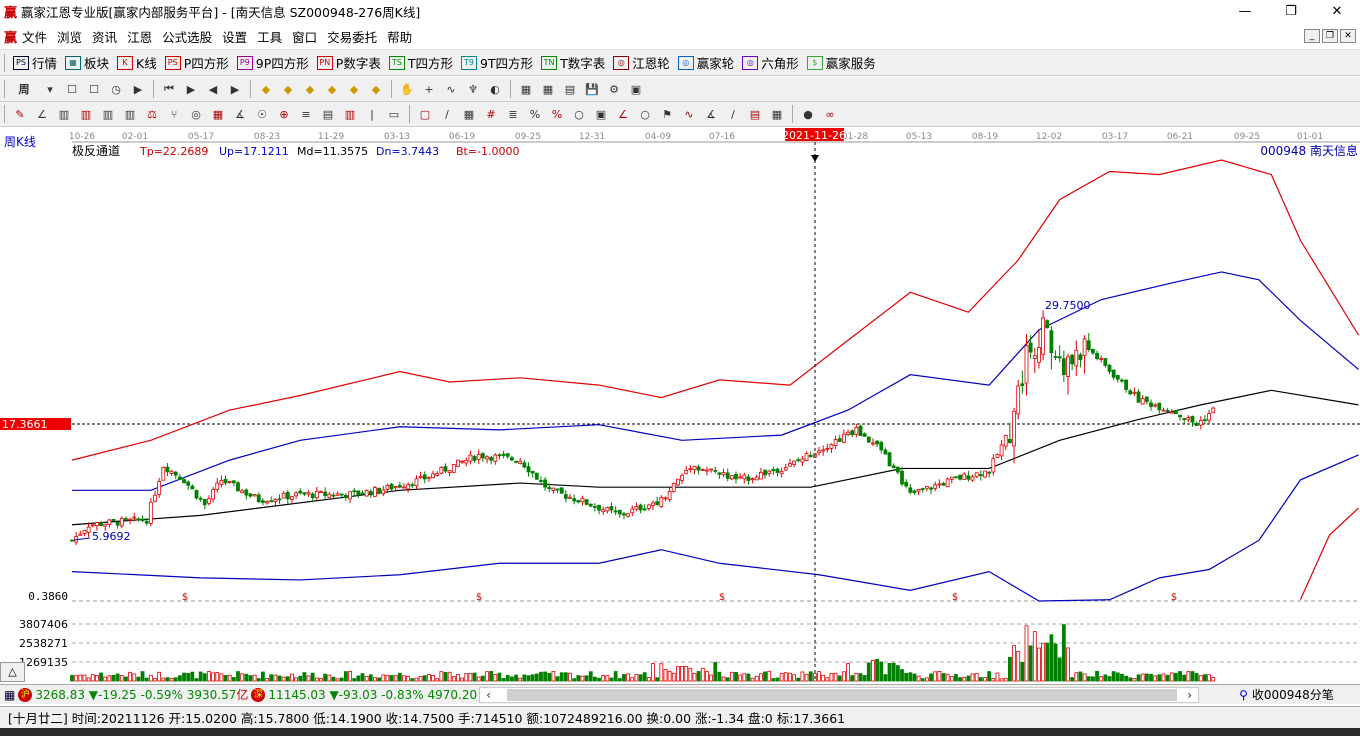  I want to click on ring-icon: ○, so click(645, 114).